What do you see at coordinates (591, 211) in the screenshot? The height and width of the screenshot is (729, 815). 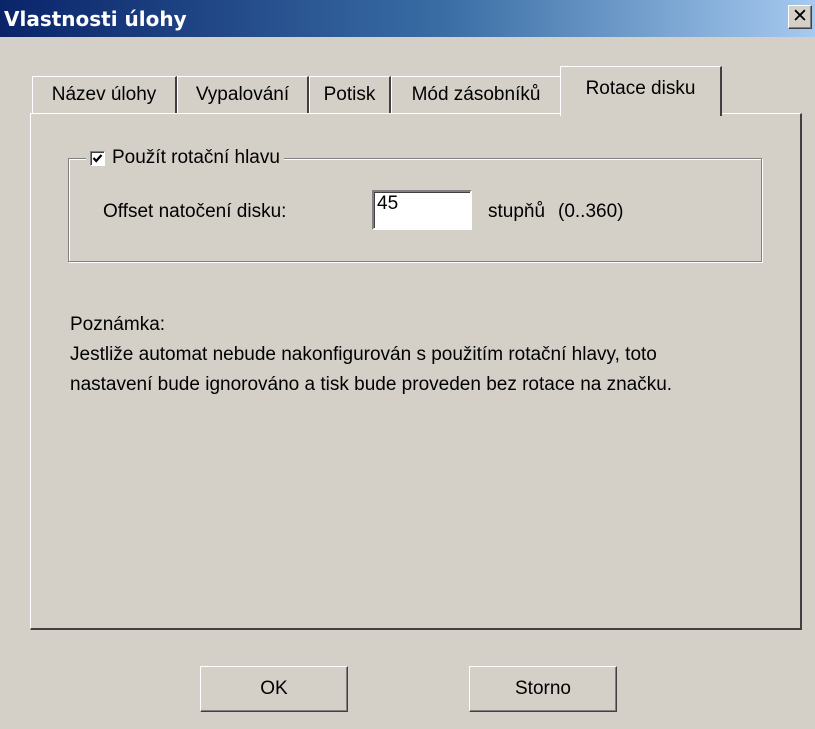 I see `range-label: (0..360)` at bounding box center [591, 211].